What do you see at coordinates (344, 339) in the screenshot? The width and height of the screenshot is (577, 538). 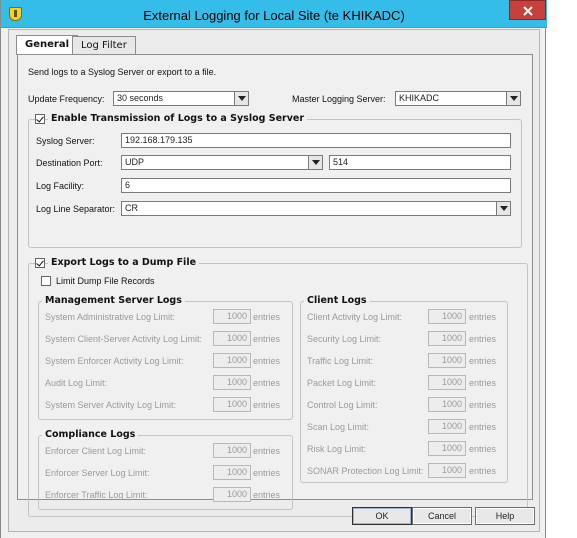 I see `client-log-label: Security Log Limit:` at bounding box center [344, 339].